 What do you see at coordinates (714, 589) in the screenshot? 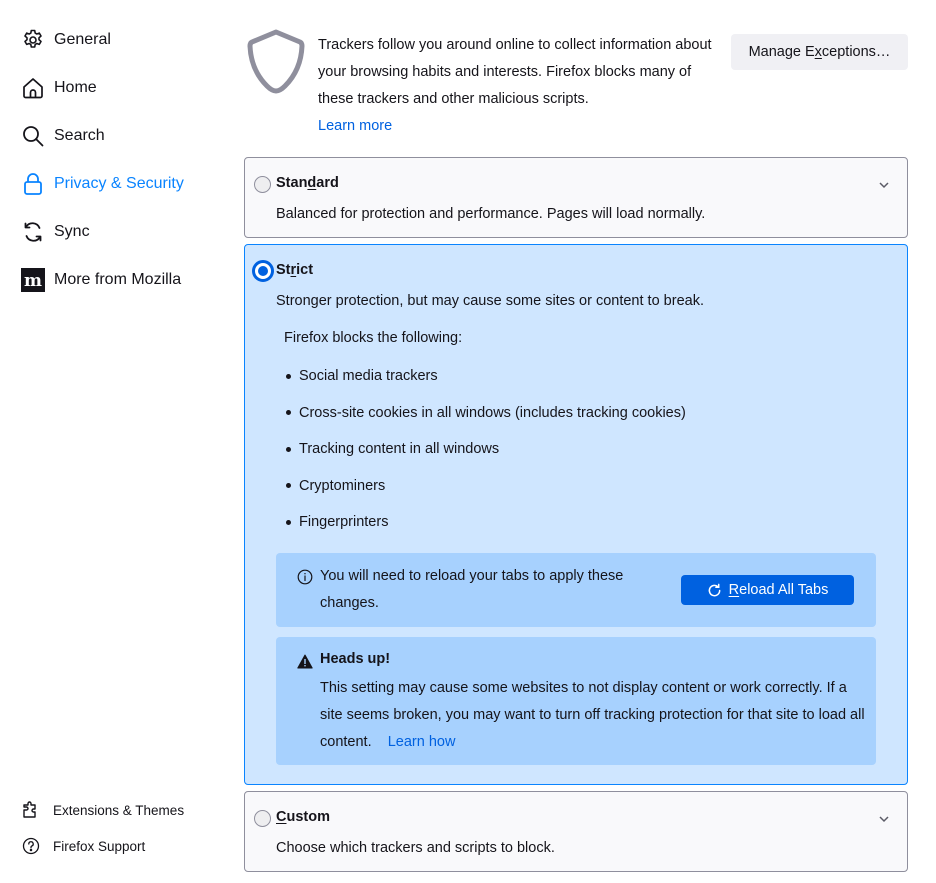
I see `reload-icon` at bounding box center [714, 589].